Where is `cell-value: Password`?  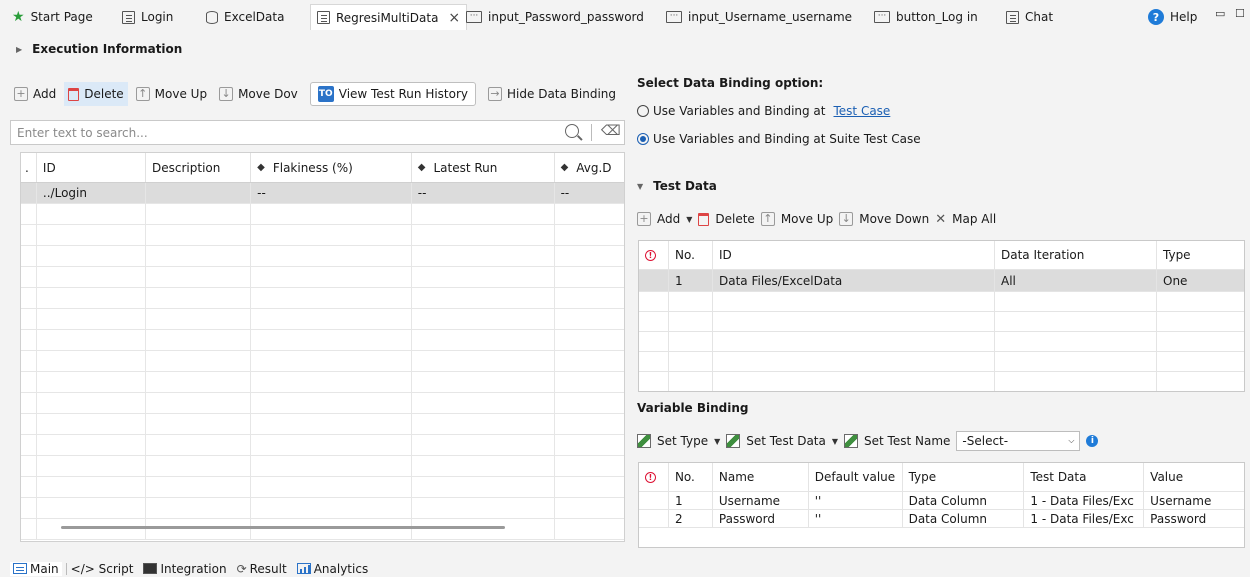
cell-value: Password is located at coordinates (1178, 518).